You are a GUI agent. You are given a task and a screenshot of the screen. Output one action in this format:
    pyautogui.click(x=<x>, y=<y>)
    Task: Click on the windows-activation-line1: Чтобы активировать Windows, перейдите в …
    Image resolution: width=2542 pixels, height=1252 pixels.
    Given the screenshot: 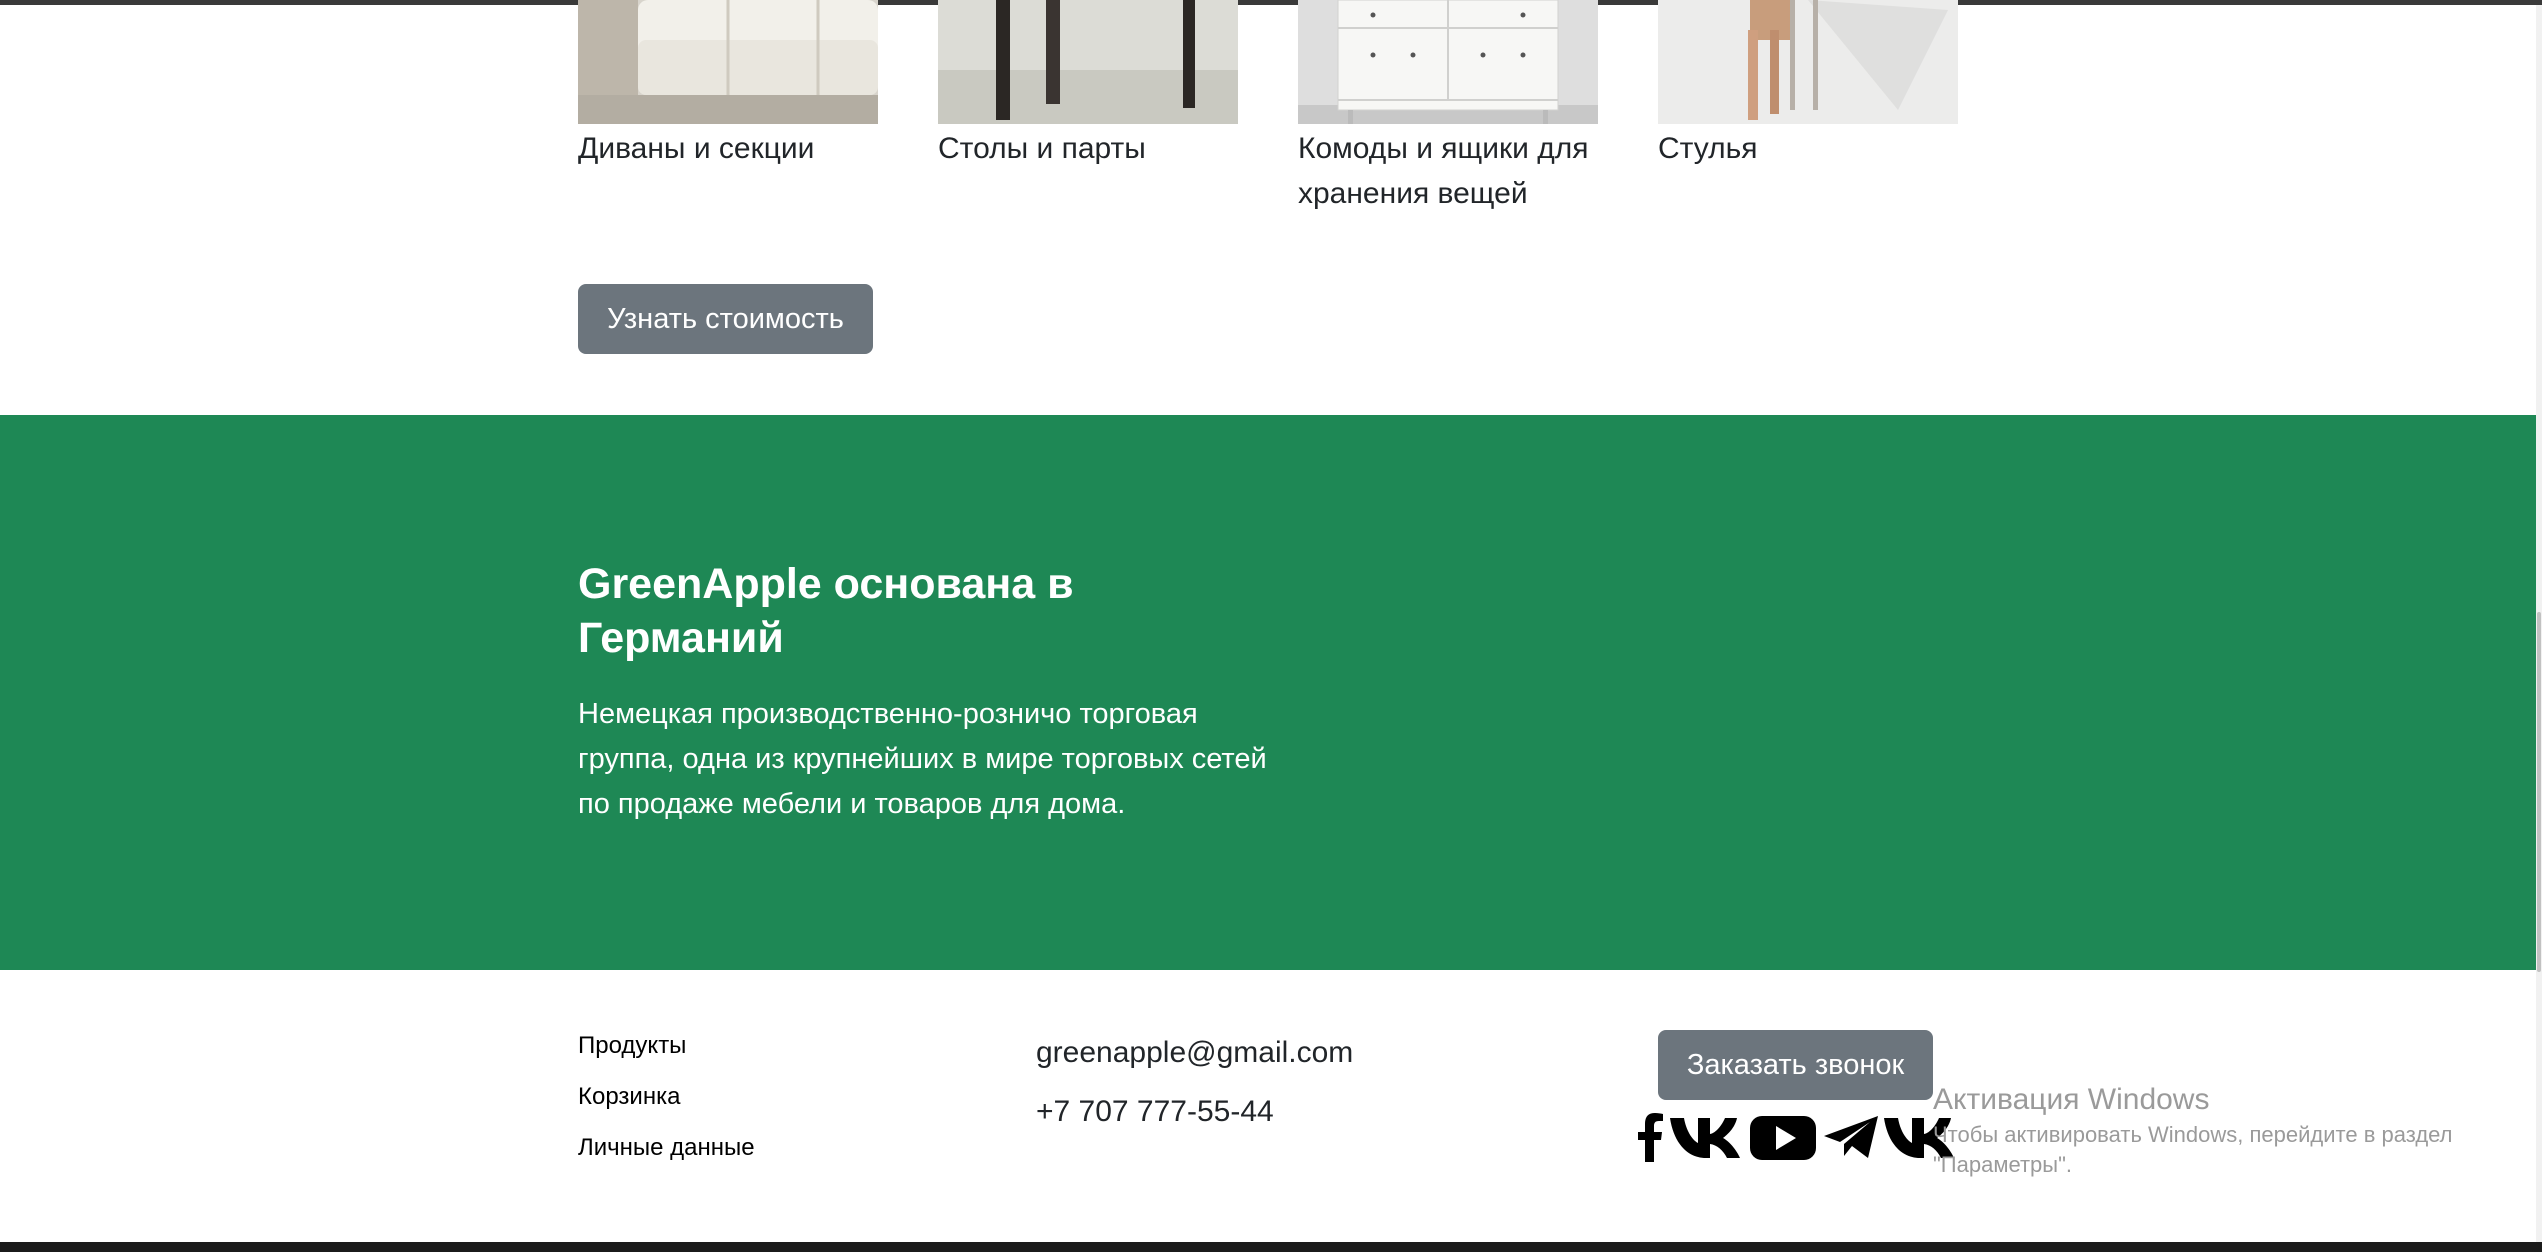 What is the action you would take?
    pyautogui.click(x=2193, y=1134)
    